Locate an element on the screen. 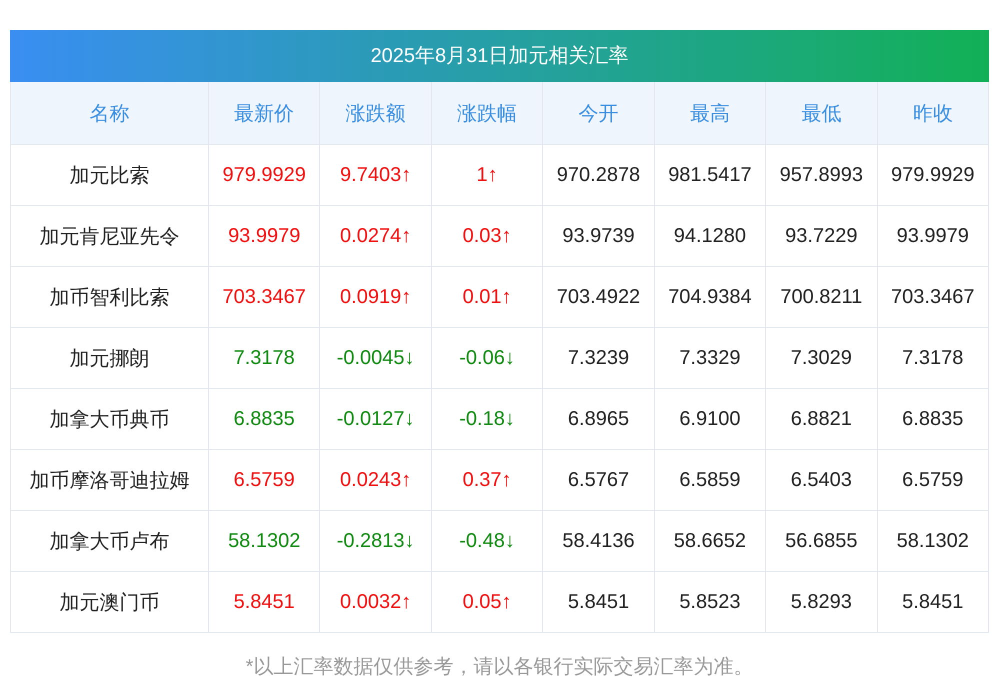 This screenshot has width=1000, height=698. table-cell: 加元肯尼亚先令 is located at coordinates (109, 236).